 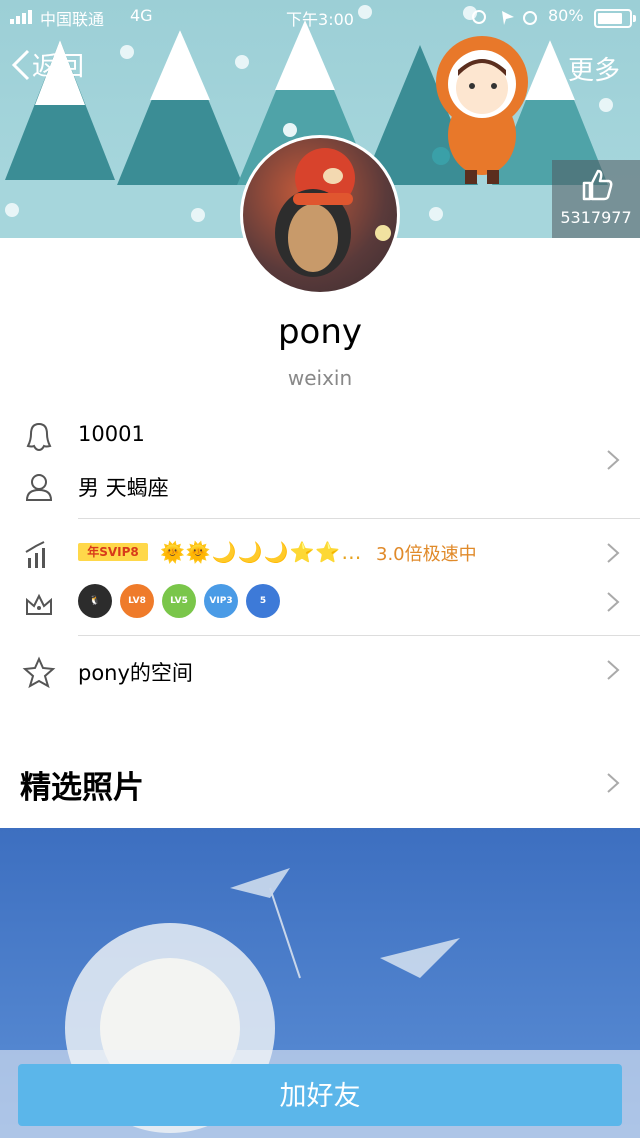 What do you see at coordinates (39, 672) in the screenshot?
I see `star-icon` at bounding box center [39, 672].